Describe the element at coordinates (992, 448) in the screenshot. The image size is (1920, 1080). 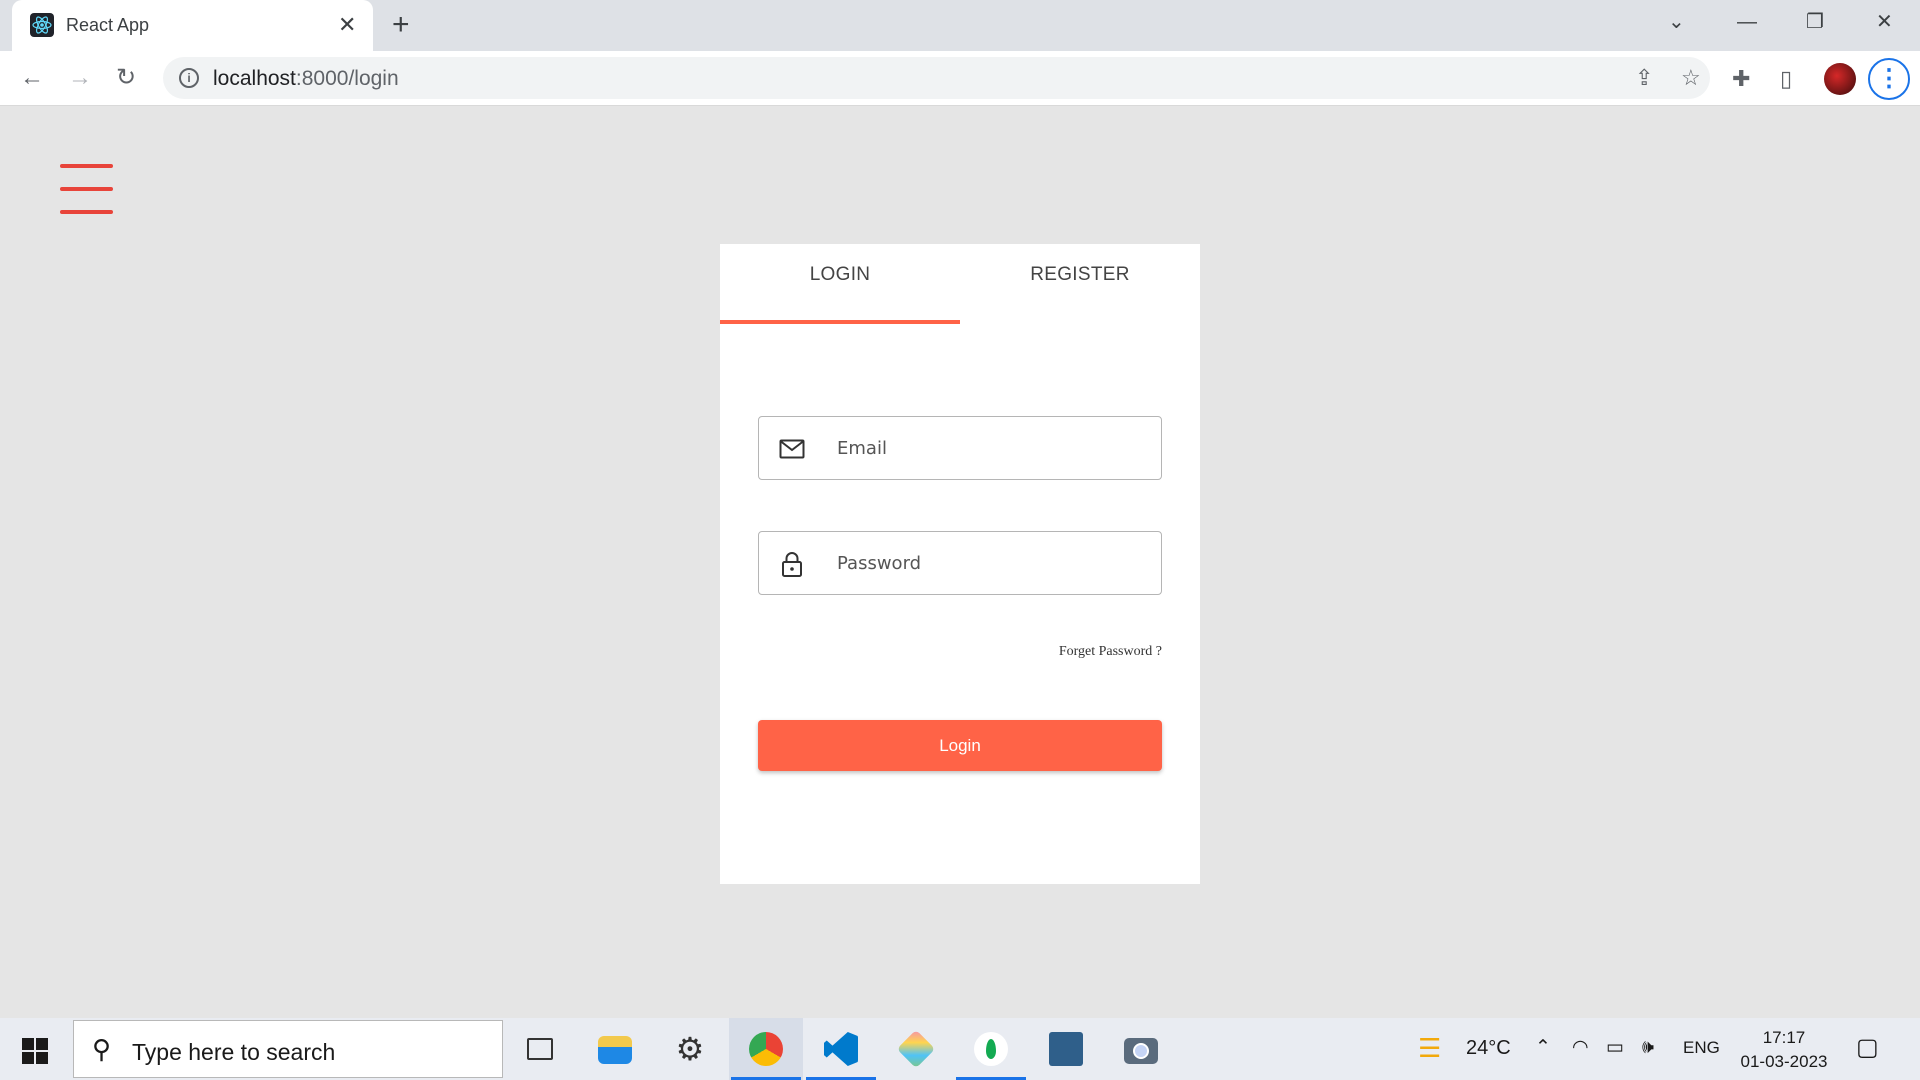
I see `email-input` at that location.